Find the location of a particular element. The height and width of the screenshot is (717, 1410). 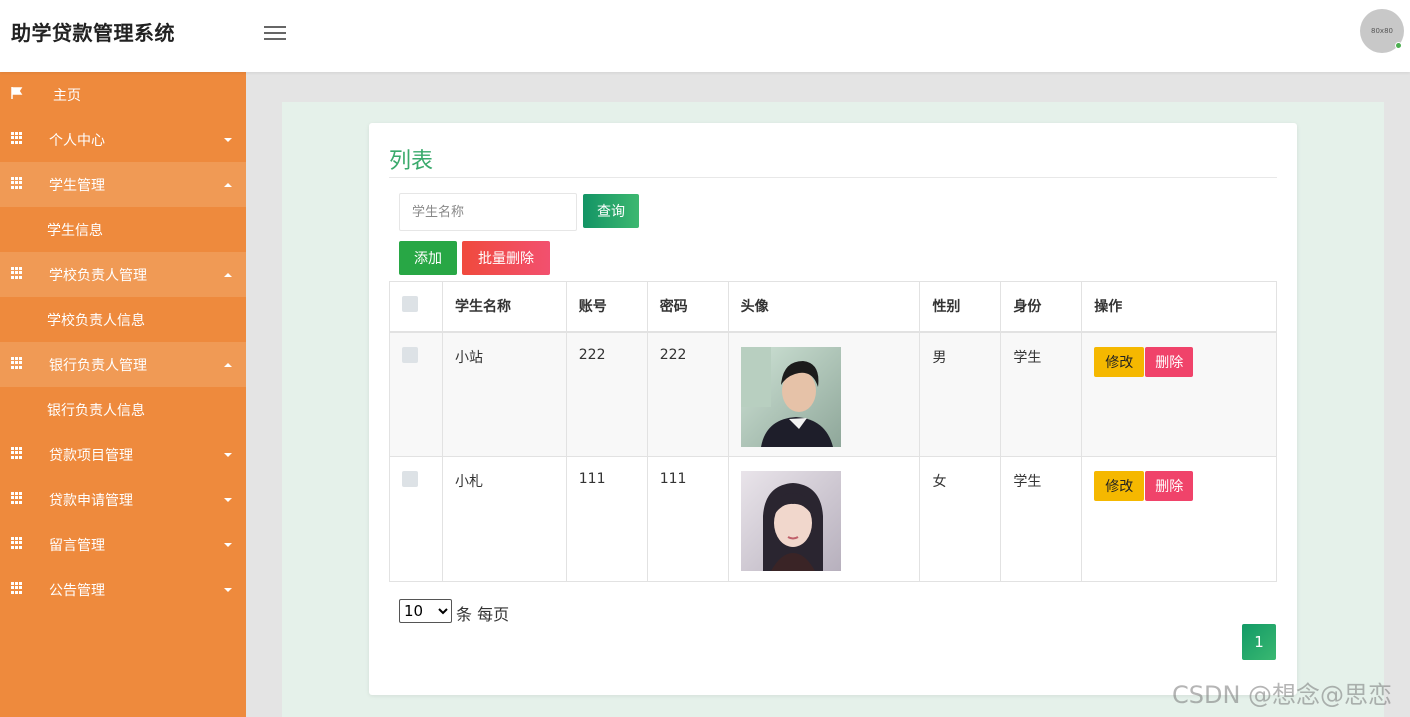

table-header-row: 学生名称 账号 密码 头像 性别 身份 操作 is located at coordinates (833, 307).